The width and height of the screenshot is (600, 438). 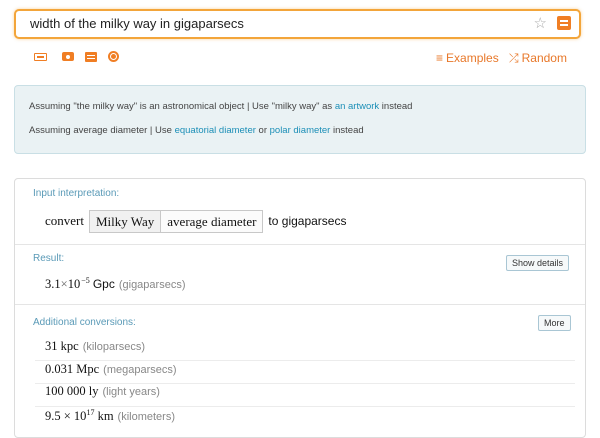 I want to click on grid-icon, so click(x=92, y=57).